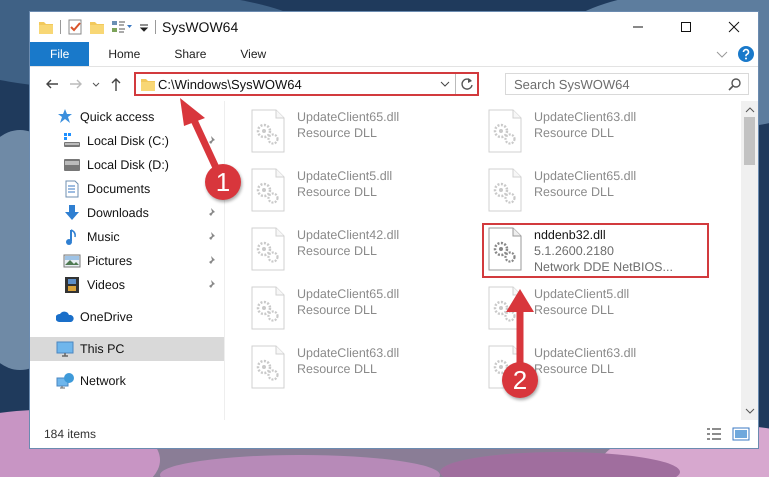  I want to click on sidebar-item: Local Disk (C:), so click(127, 141).